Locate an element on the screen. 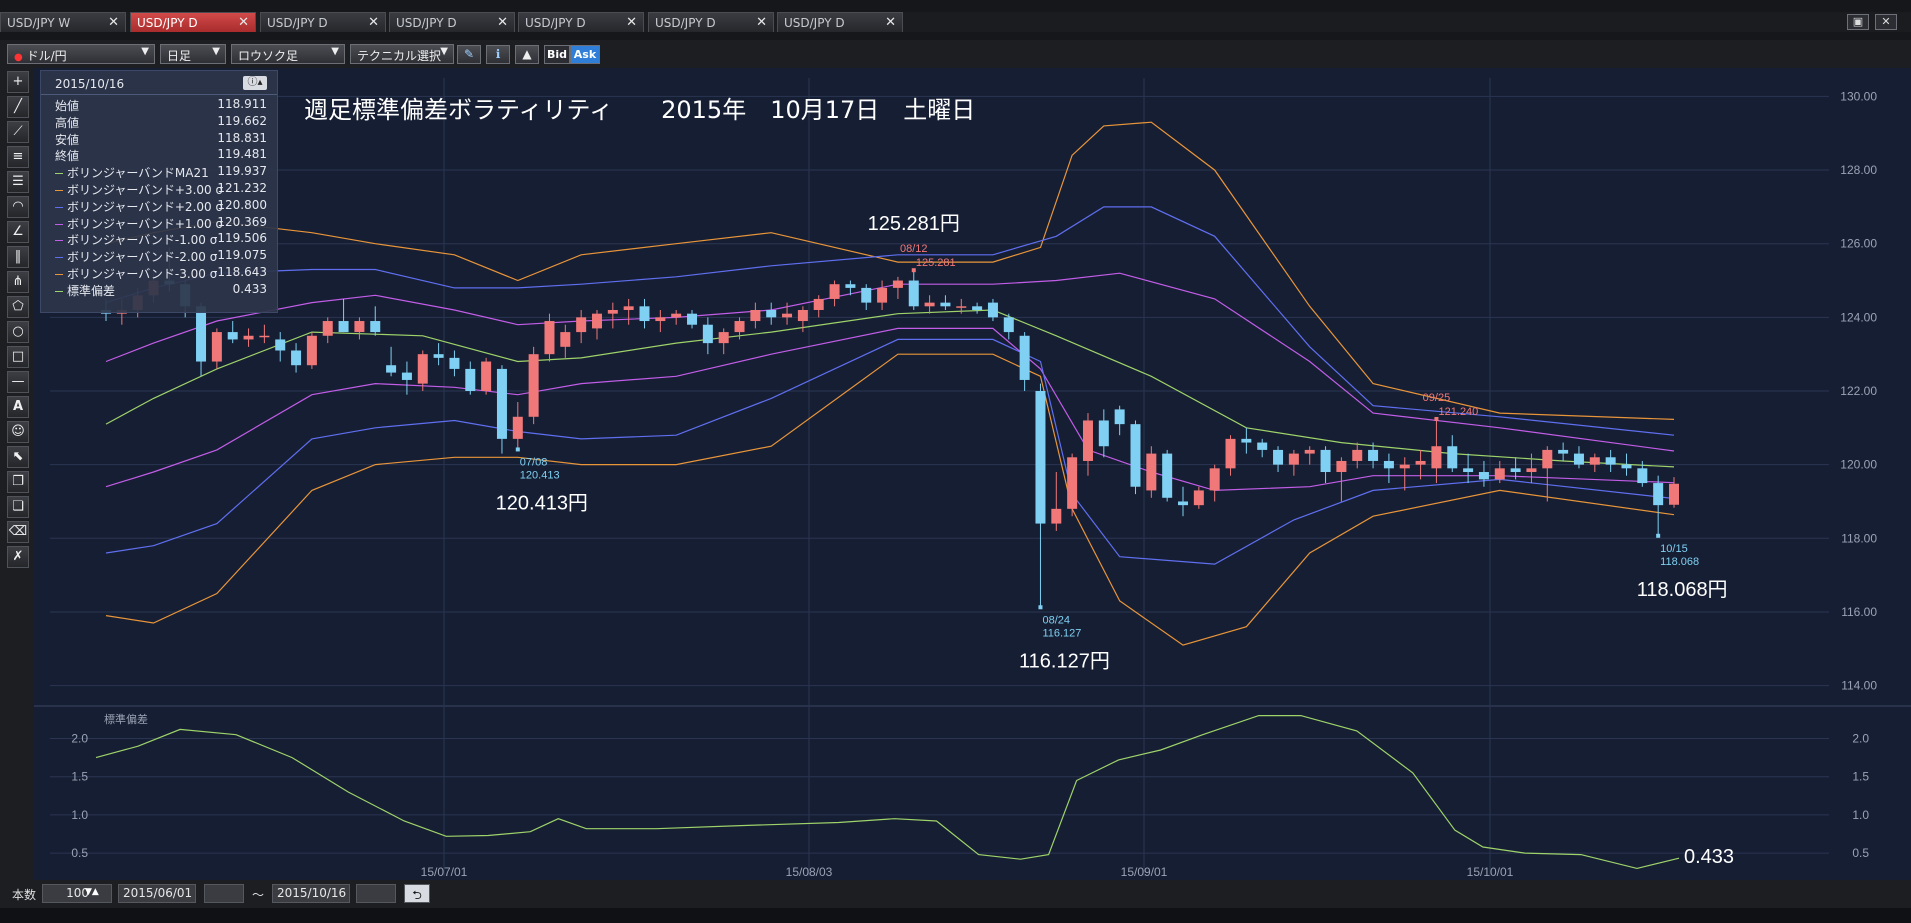  horizontal-lines-icon: ≡ is located at coordinates (18, 157).